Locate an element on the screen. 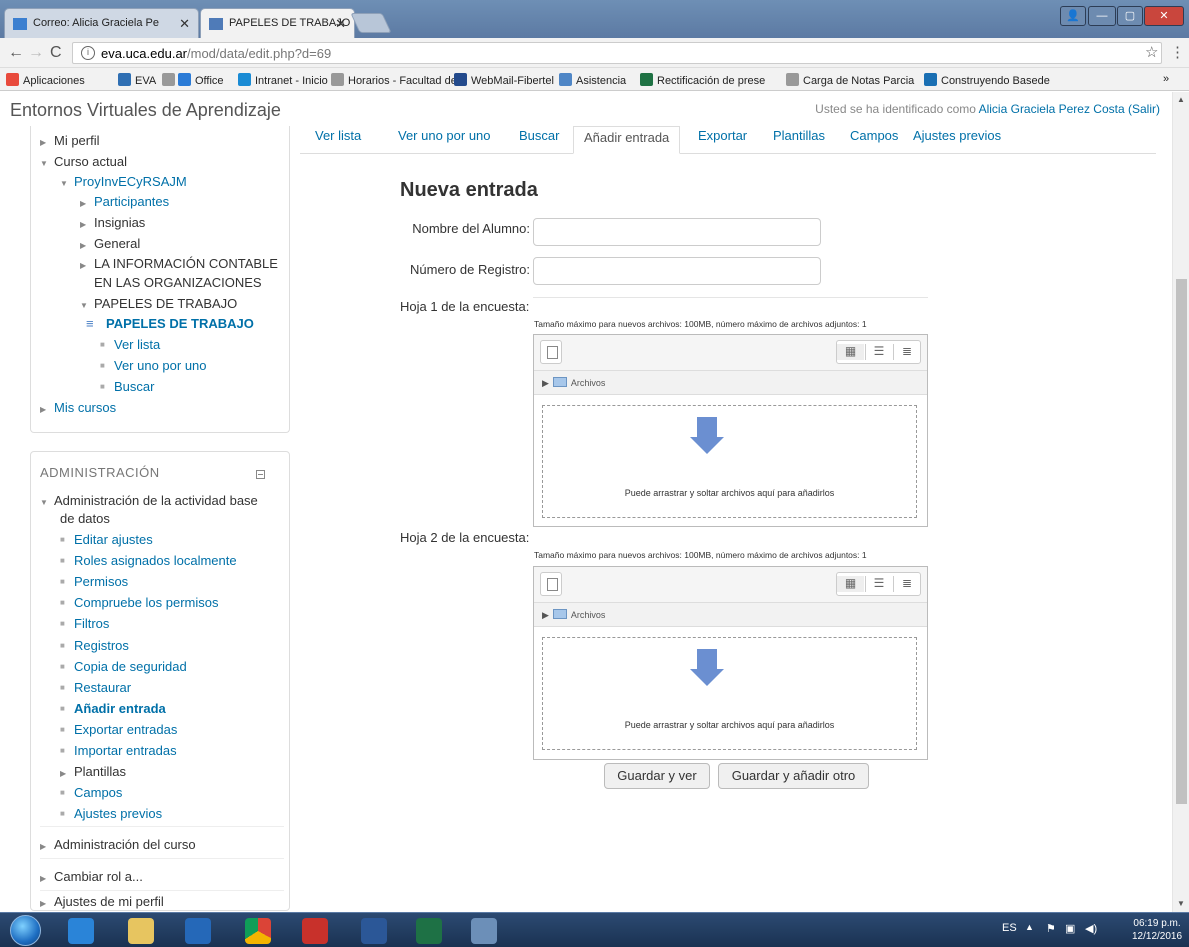 The height and width of the screenshot is (947, 1189). admin-item: ■ Añadir entrada is located at coordinates (113, 708).